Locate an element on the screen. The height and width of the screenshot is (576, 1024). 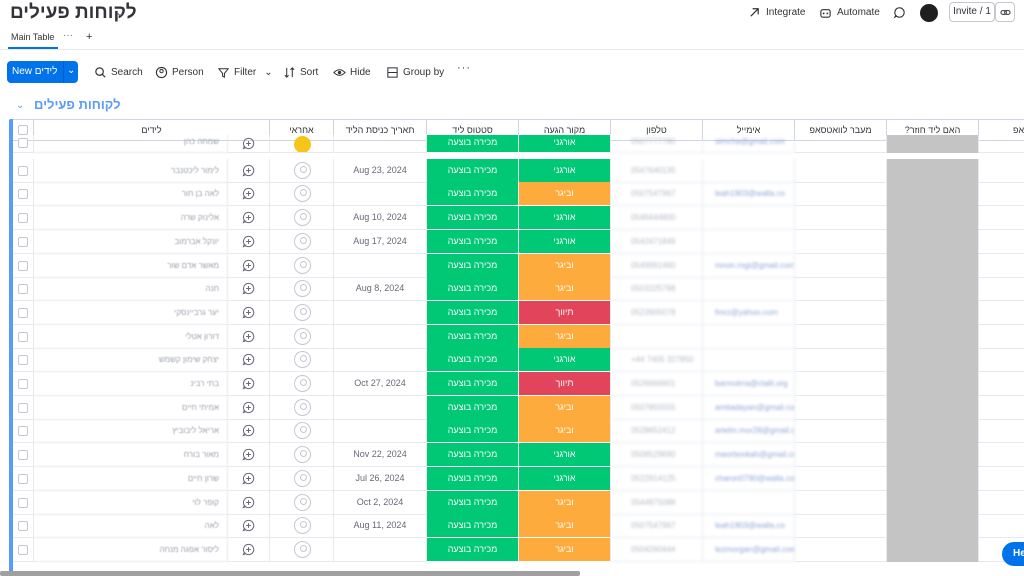
phone-cell: 0549991460 is located at coordinates (657, 265).